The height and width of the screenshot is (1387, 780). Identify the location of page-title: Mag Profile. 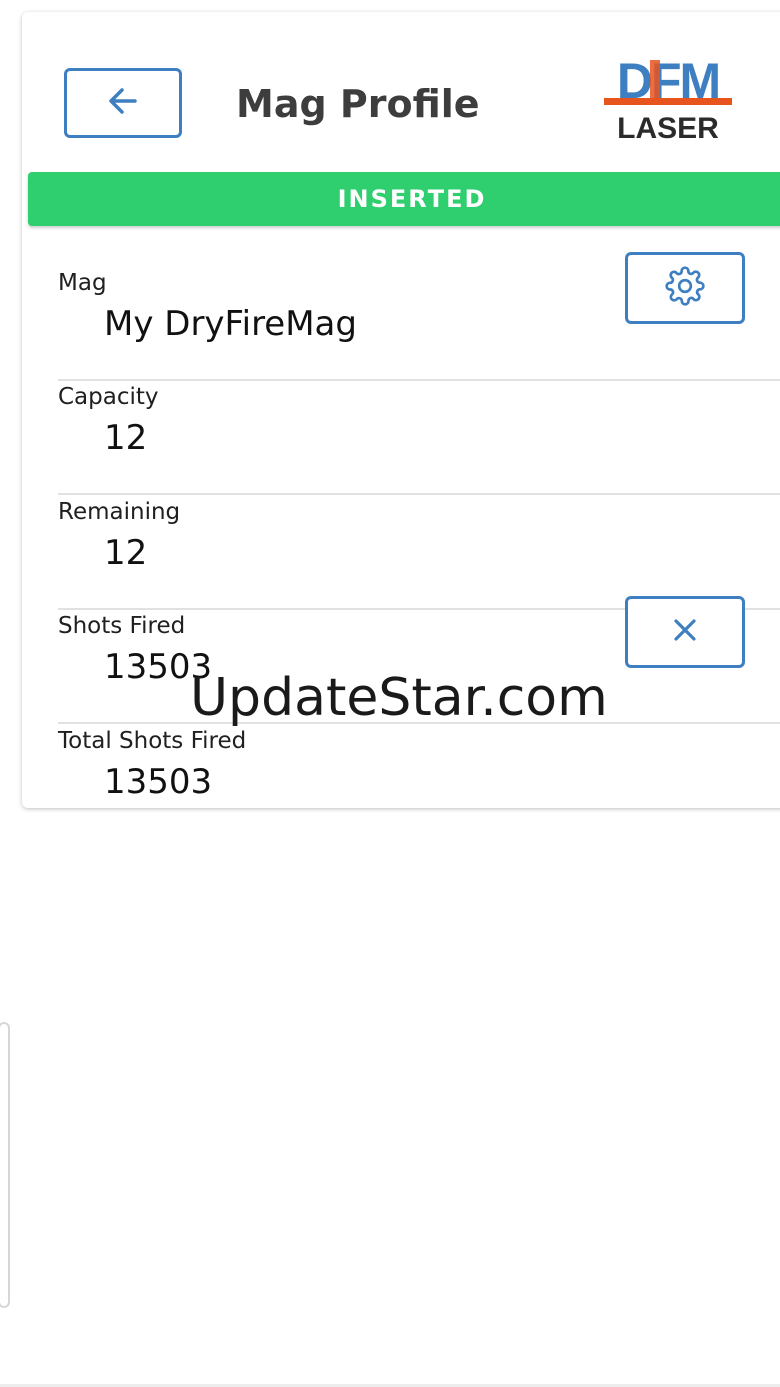
(358, 104).